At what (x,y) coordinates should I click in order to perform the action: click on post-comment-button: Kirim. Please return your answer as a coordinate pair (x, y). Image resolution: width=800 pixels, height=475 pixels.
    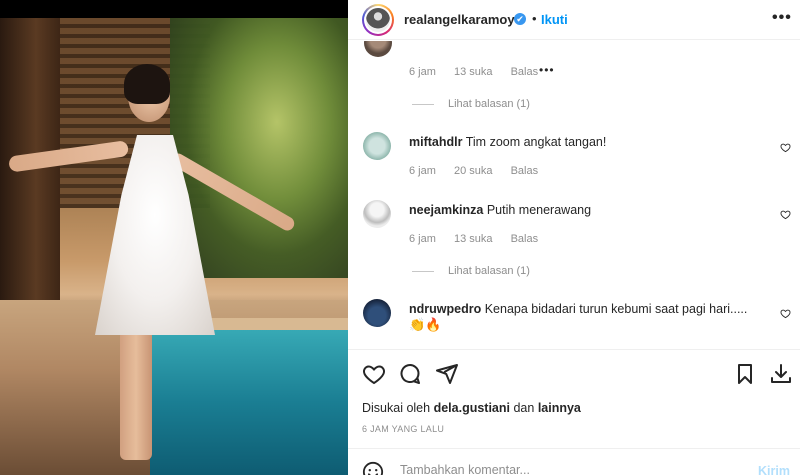
    Looking at the image, I should click on (774, 469).